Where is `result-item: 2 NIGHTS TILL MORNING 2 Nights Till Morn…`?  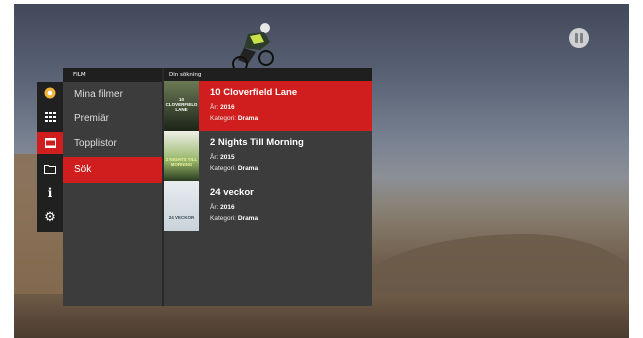
result-item: 2 NIGHTS TILL MORNING 2 Nights Till Morn… is located at coordinates (268, 156).